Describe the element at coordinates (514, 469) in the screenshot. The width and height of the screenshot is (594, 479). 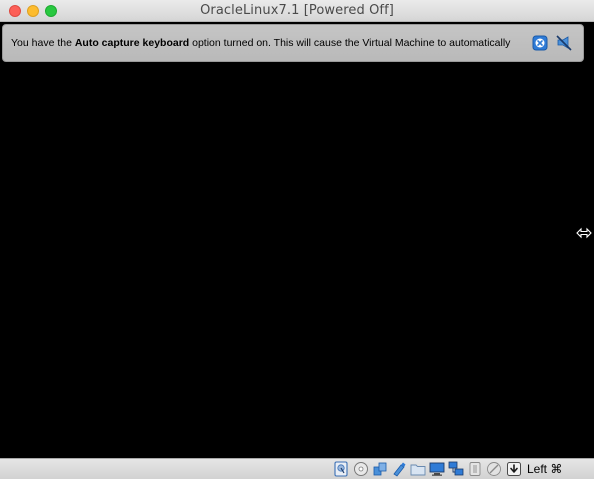
I see `mouse-integration-icon` at that location.